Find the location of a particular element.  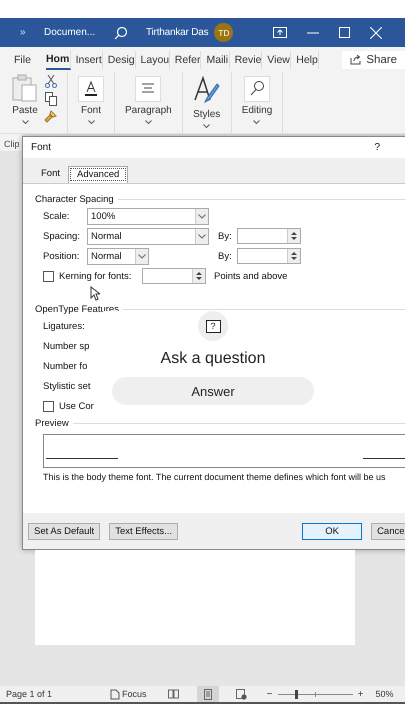

field-label: Number fo is located at coordinates (65, 366).